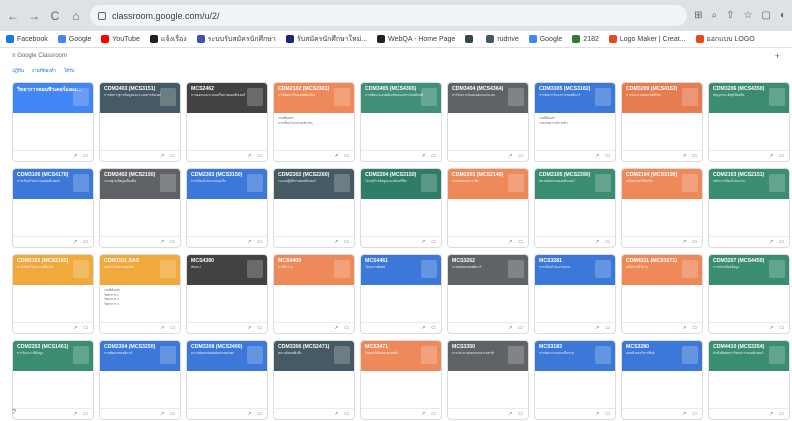 Image resolution: width=792 pixels, height=421 pixels. Describe the element at coordinates (749, 270) in the screenshot. I see `class-card-header: CDM3207 (MCS4450) การทำเหมืองข้อมูล` at that location.